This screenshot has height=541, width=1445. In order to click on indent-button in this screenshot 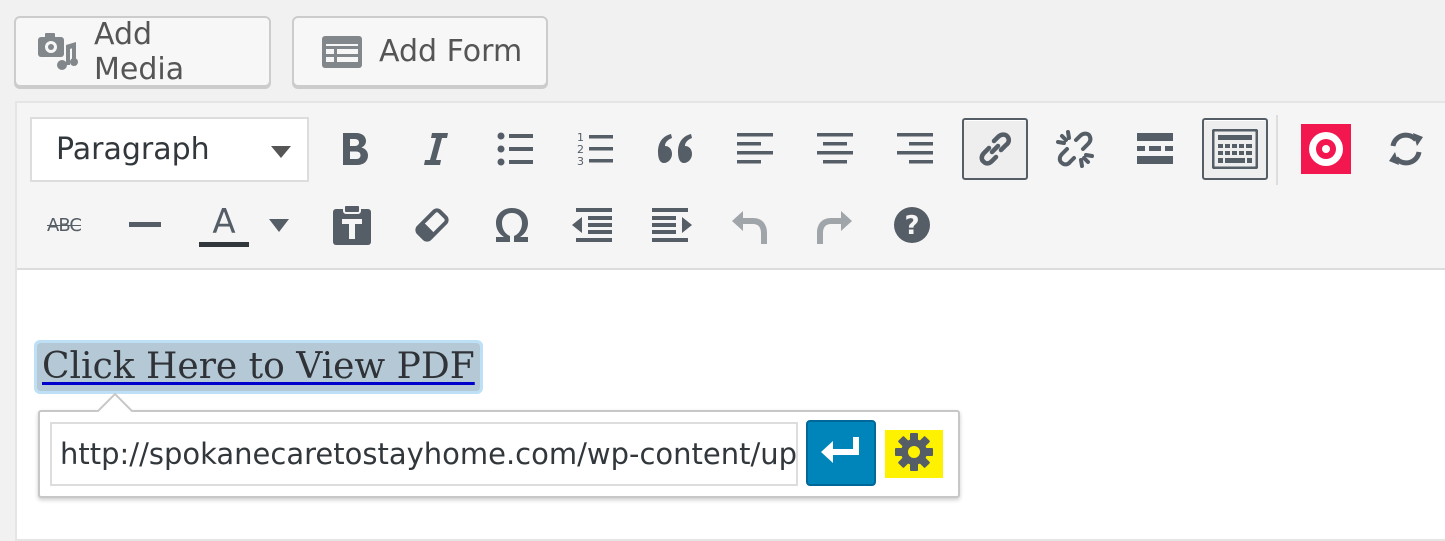, I will do `click(672, 225)`.